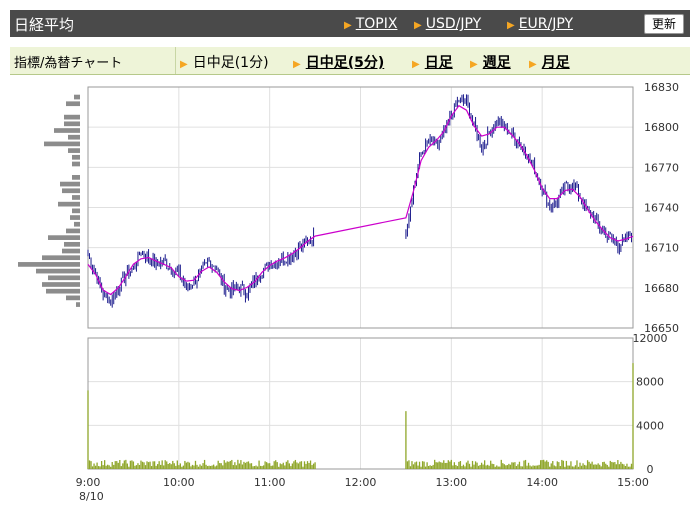  Describe the element at coordinates (661, 167) in the screenshot. I see `price-tick-label: 16770` at that location.